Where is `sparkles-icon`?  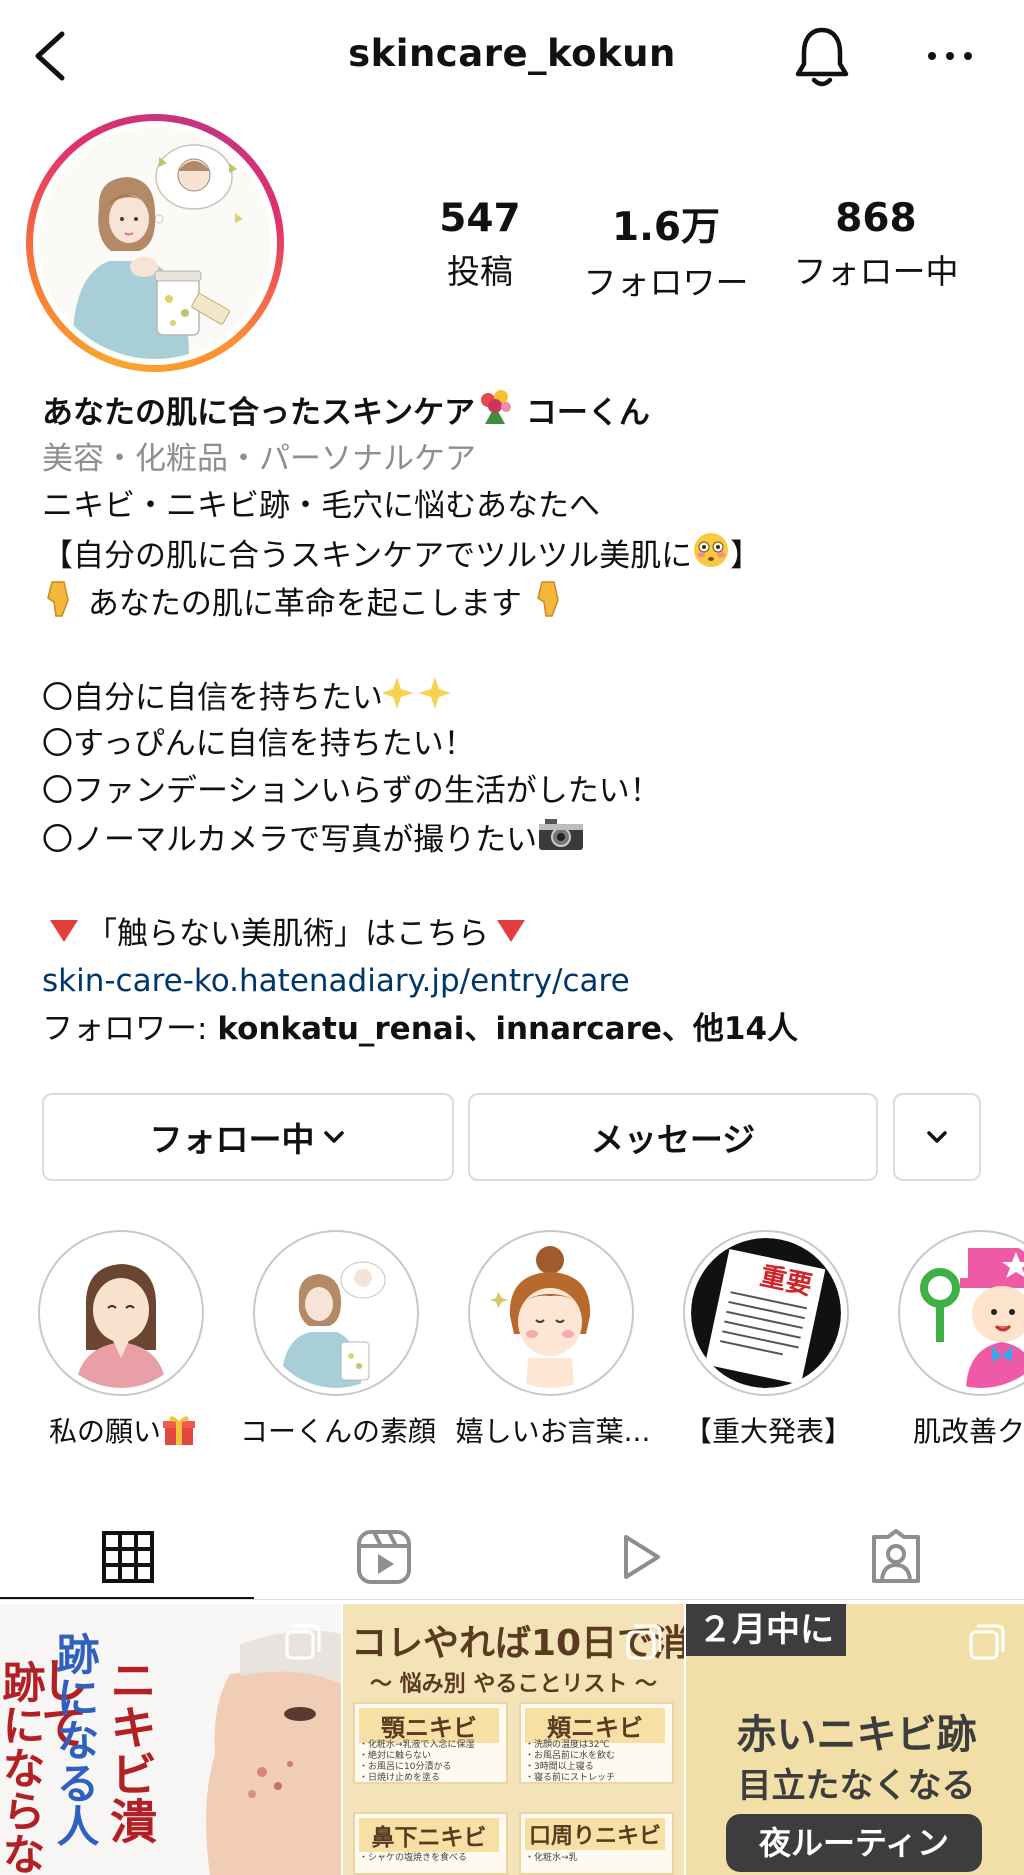
sparkles-icon is located at coordinates (422, 699).